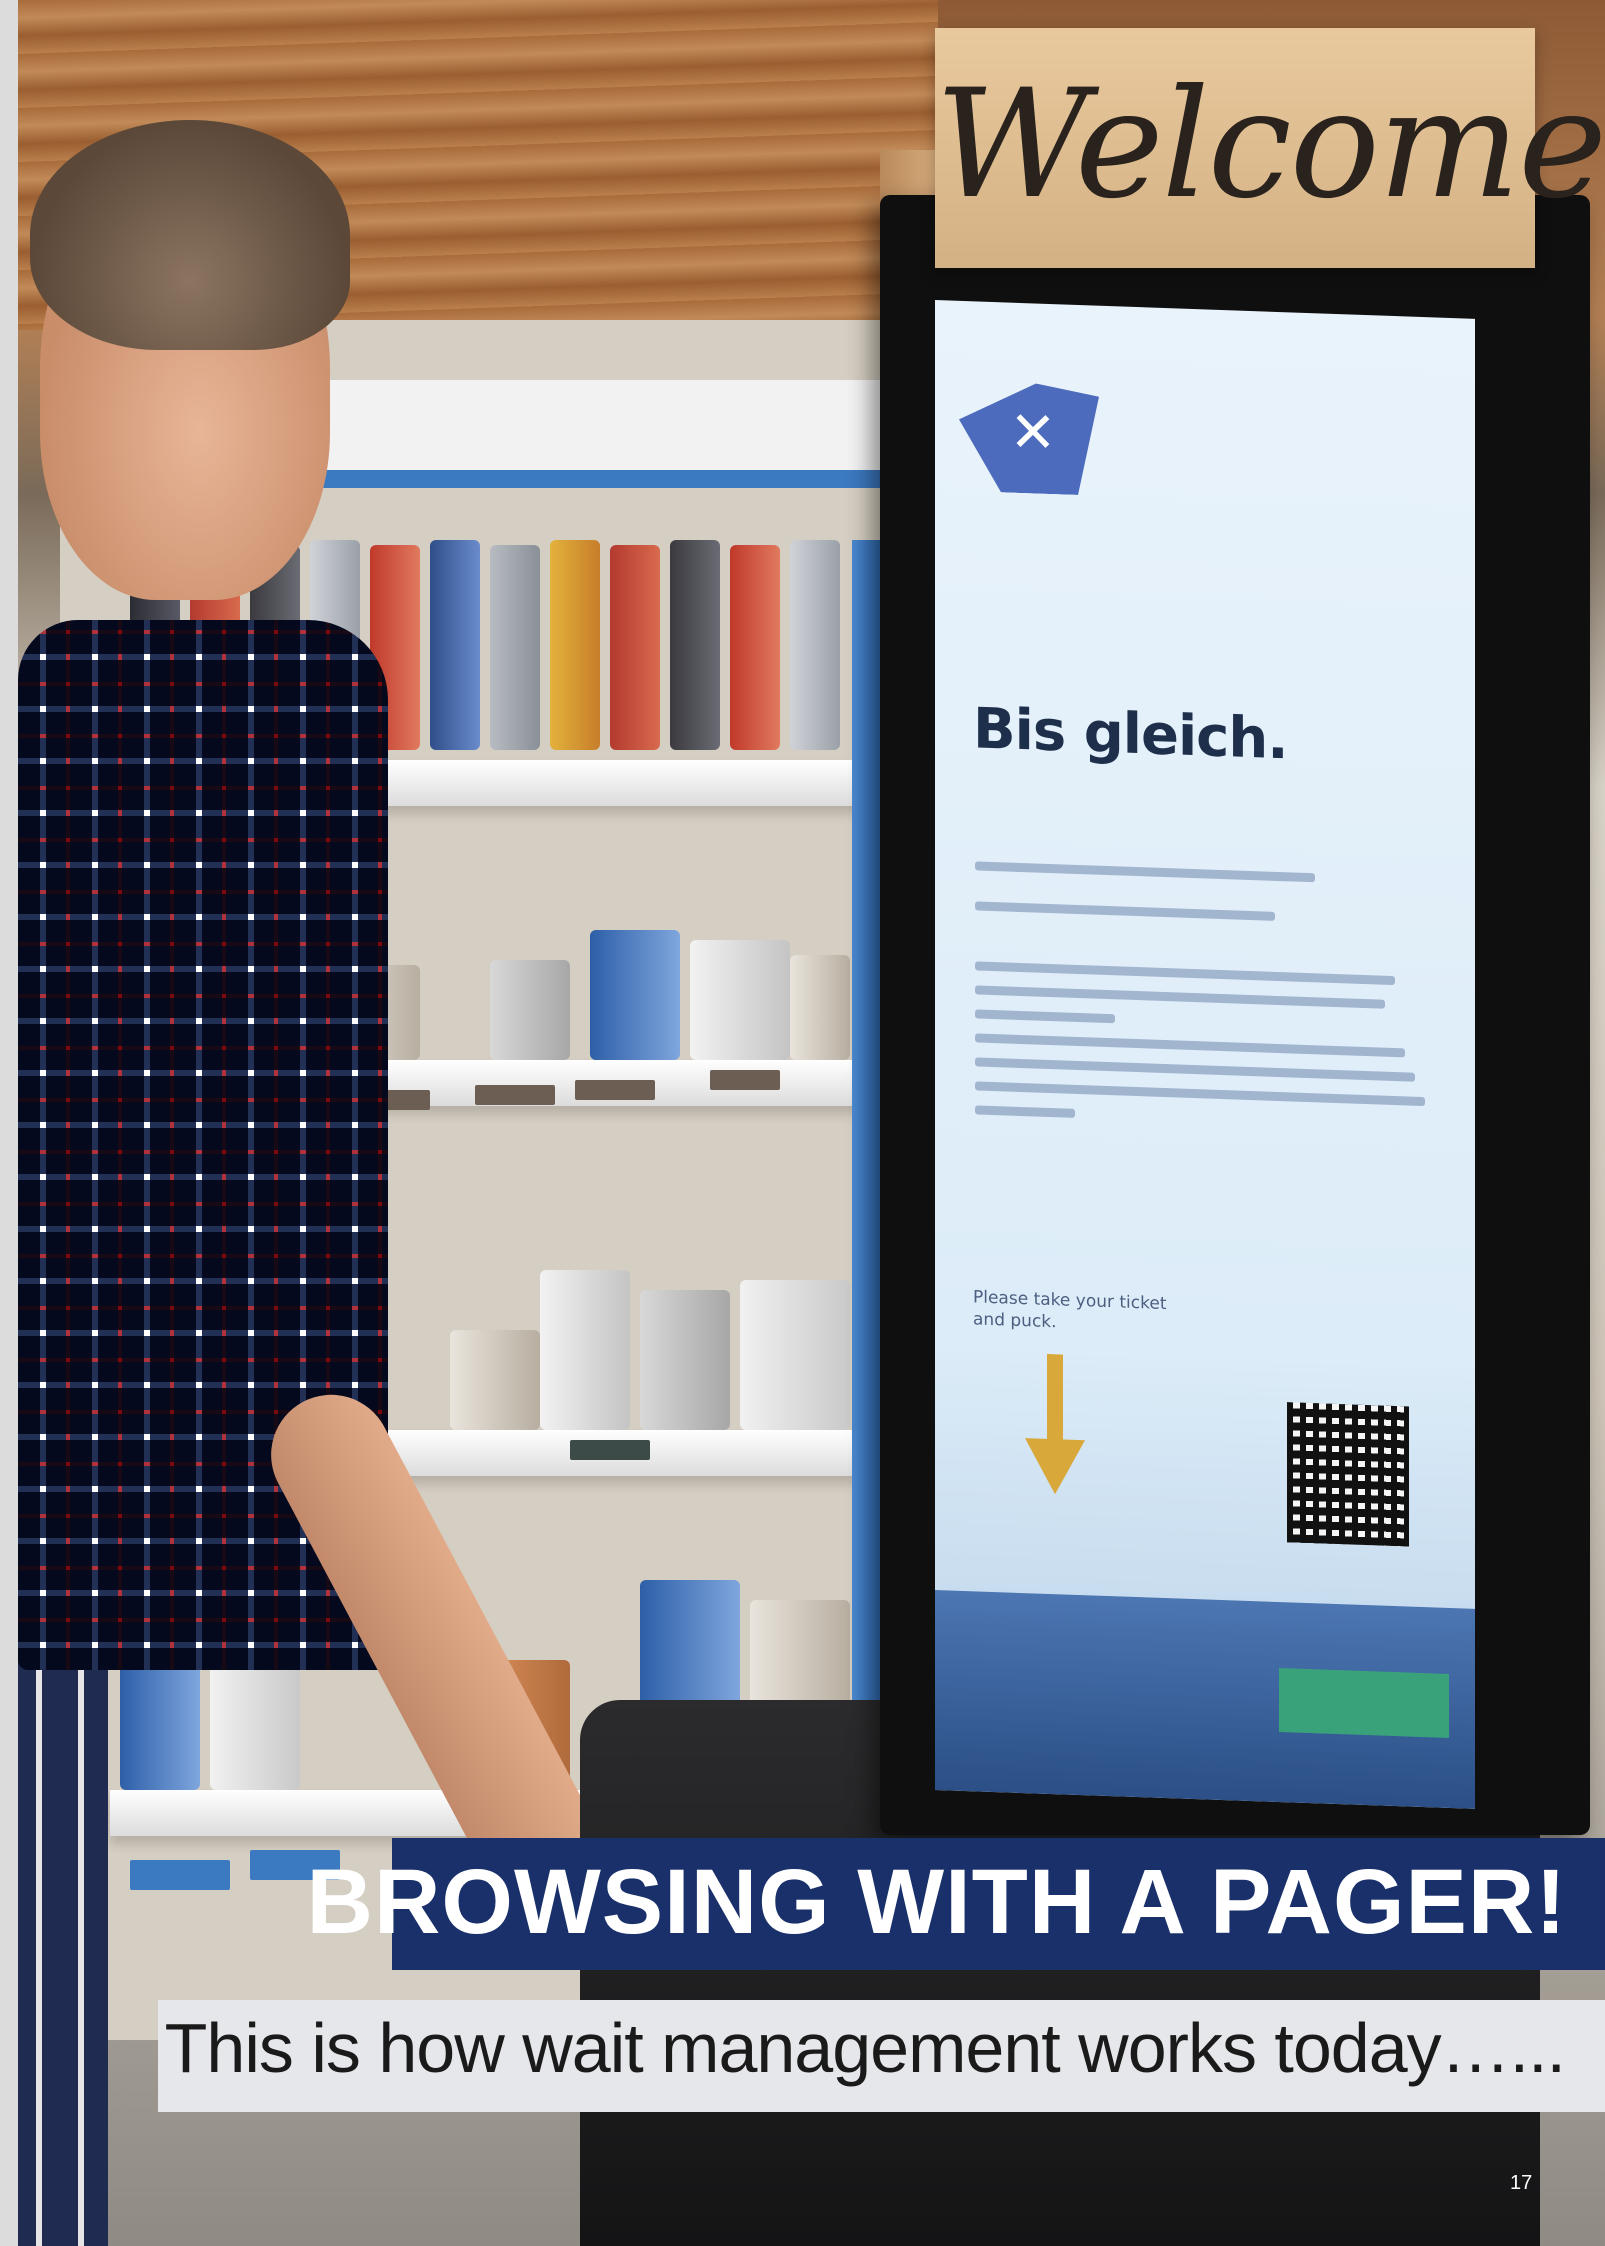 Image resolution: width=1605 pixels, height=2246 pixels. I want to click on shelf-header-panel, so click(570, 434).